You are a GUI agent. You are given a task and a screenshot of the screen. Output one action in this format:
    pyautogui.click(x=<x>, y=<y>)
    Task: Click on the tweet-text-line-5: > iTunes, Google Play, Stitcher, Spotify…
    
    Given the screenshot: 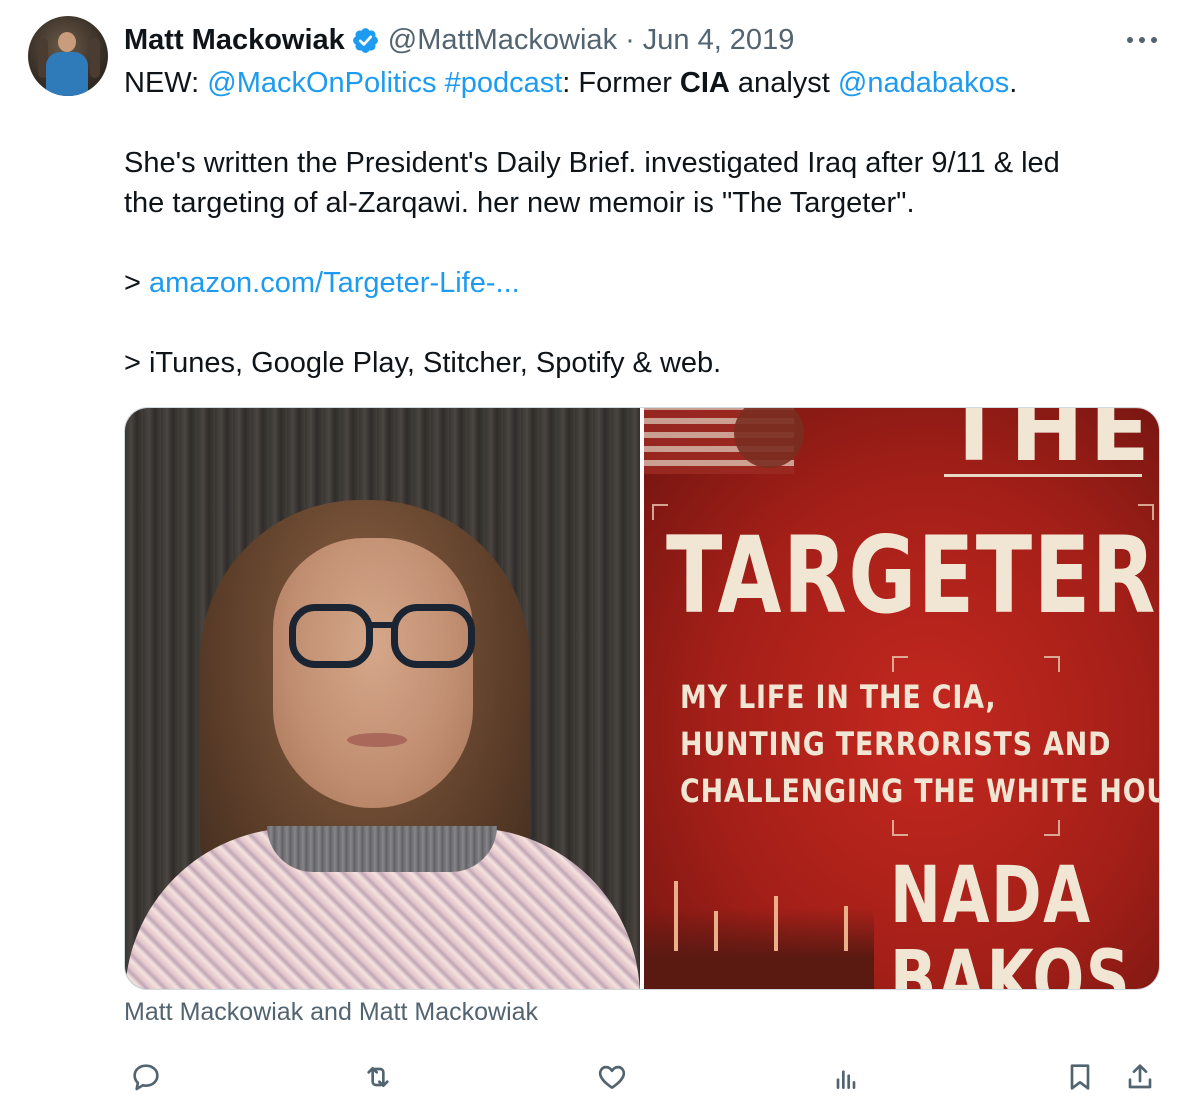 What is the action you would take?
    pyautogui.click(x=423, y=363)
    